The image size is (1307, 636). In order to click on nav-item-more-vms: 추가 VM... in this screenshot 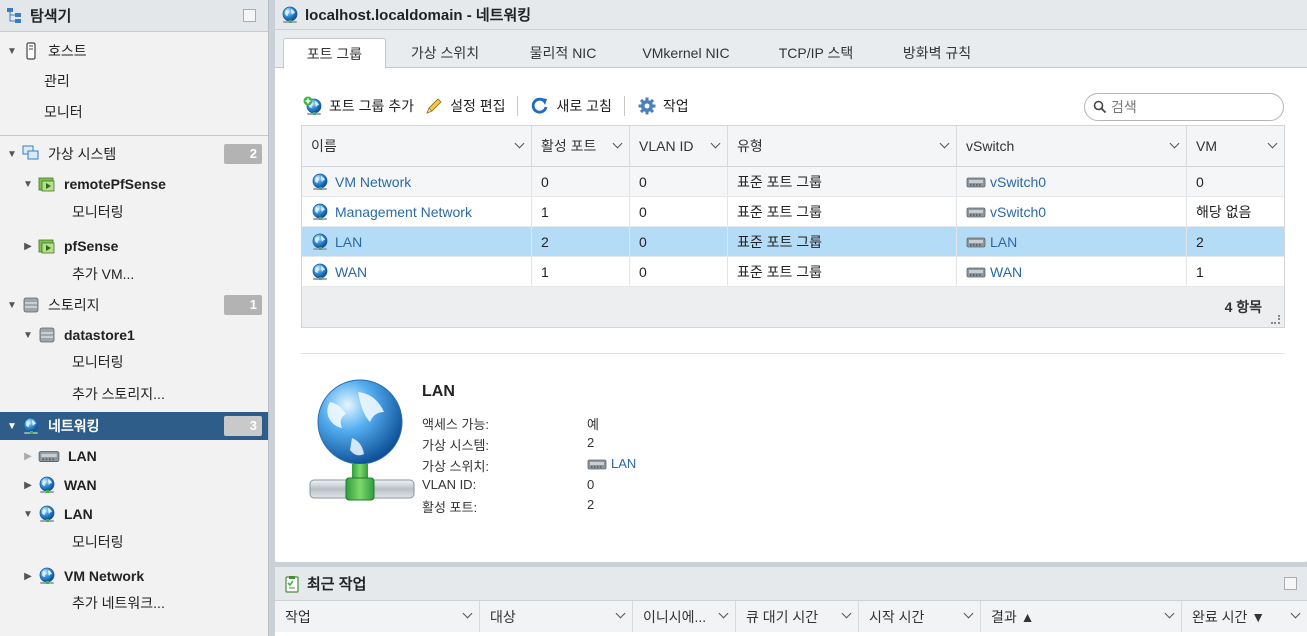, I will do `click(134, 274)`.